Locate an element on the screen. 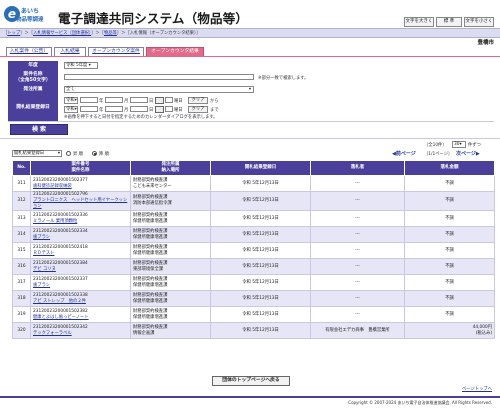 This screenshot has width=500, height=410. row-item: 23120023200001502418 ＲＤテスト is located at coordinates (80, 250).